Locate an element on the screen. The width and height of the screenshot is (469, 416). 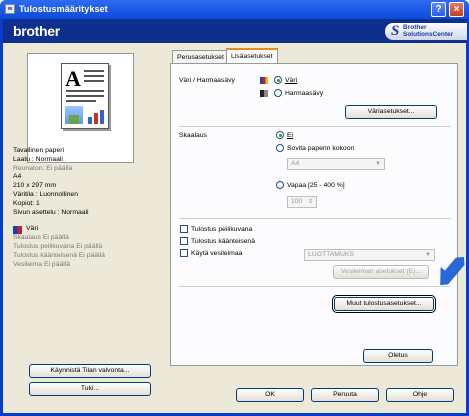
watermark-label: Käytä vesileimaa is located at coordinates (216, 253).